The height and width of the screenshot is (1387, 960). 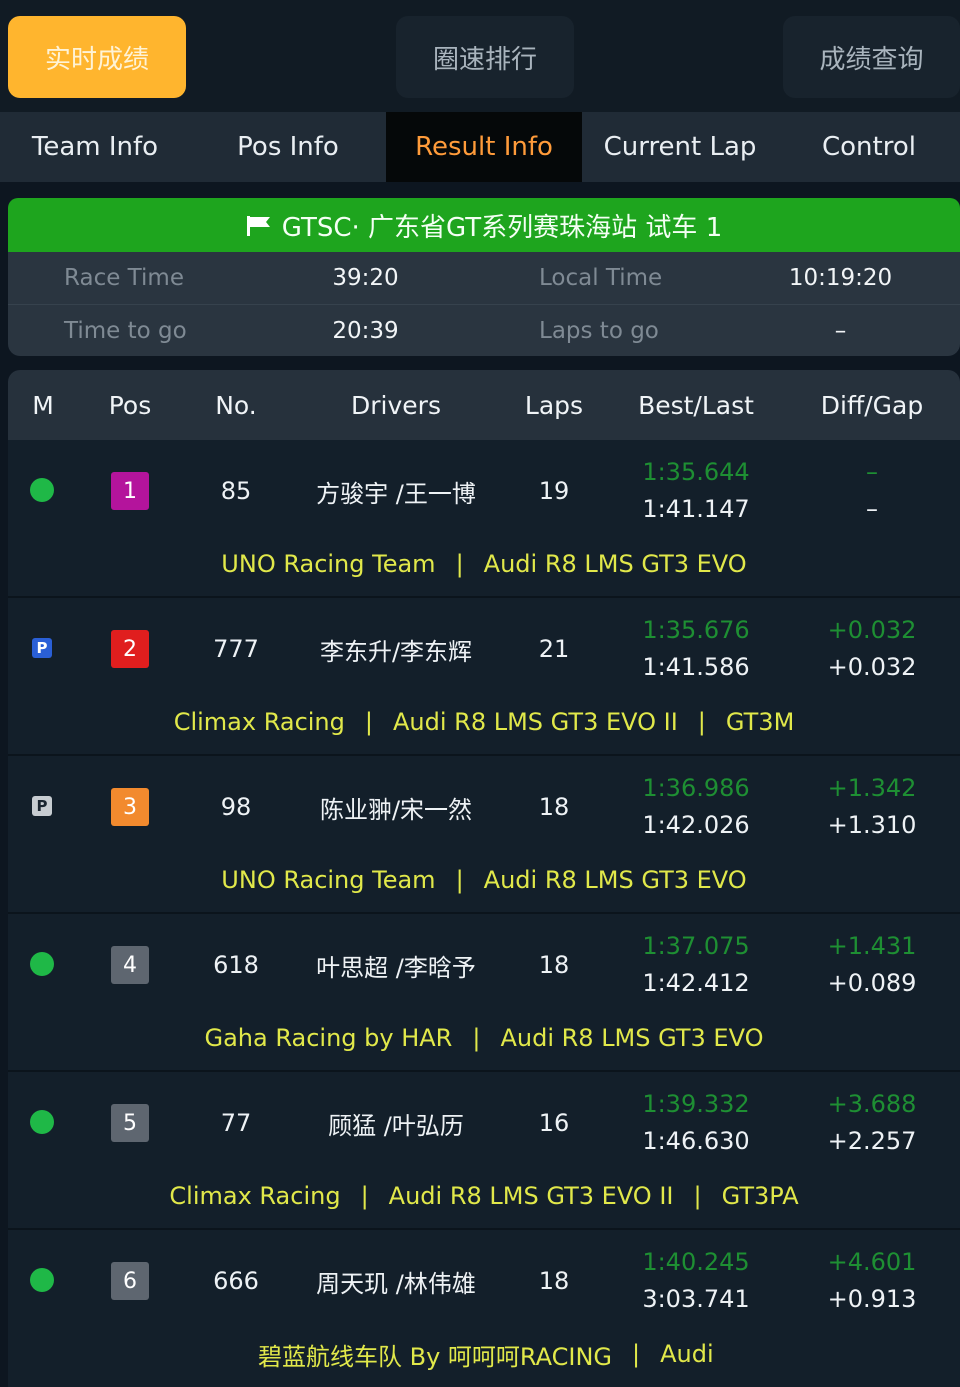 I want to click on col-header-pos: Pos, so click(x=130, y=405).